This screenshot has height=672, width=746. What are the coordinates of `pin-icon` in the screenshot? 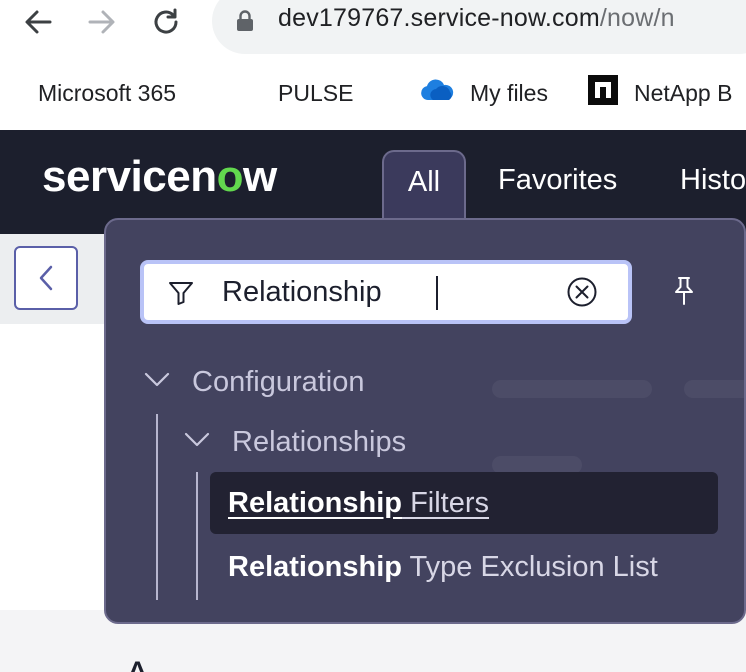 It's located at (684, 293).